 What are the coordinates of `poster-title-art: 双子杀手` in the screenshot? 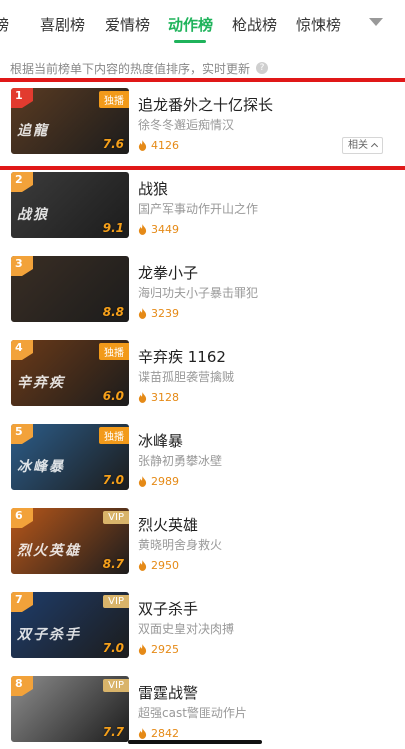 It's located at (49, 635).